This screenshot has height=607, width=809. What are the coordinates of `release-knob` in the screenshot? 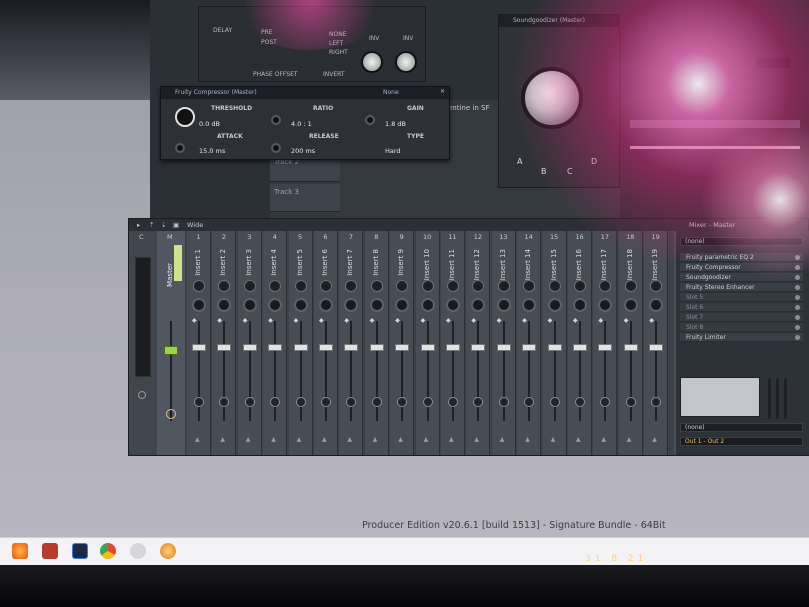 It's located at (276, 148).